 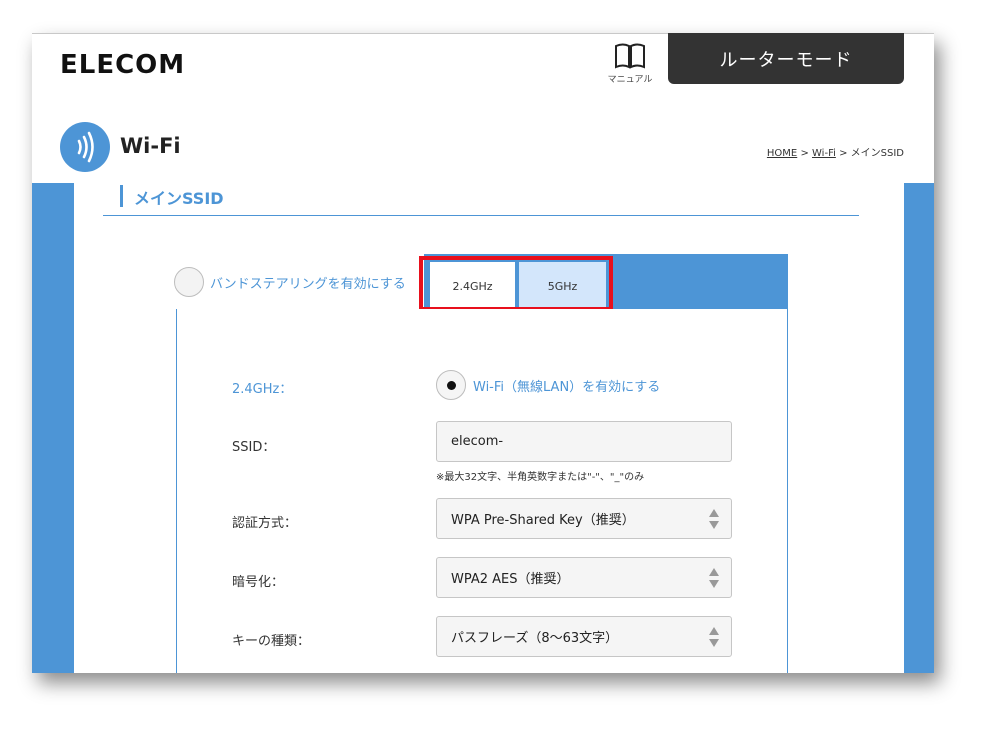 I want to click on tab-5ghz: 5GHz, so click(x=562, y=286).